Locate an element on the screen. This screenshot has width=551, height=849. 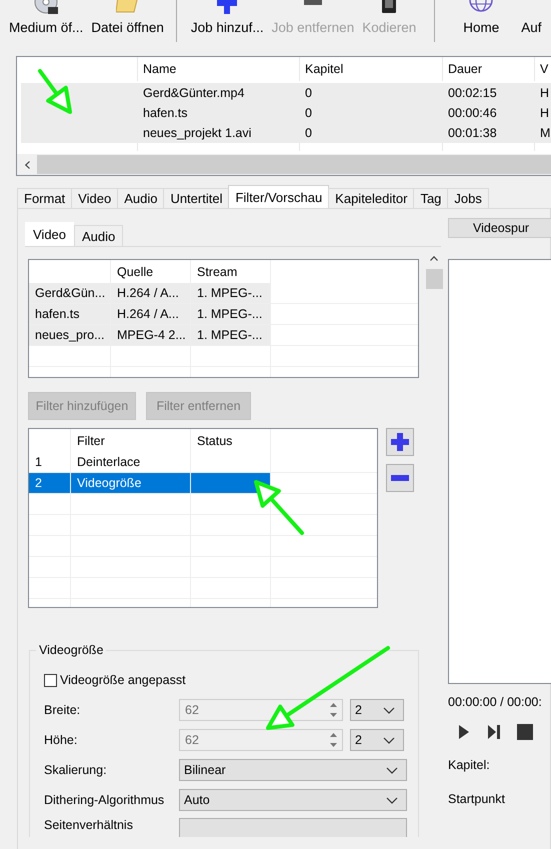
field-label: Höhe: is located at coordinates (61, 740).